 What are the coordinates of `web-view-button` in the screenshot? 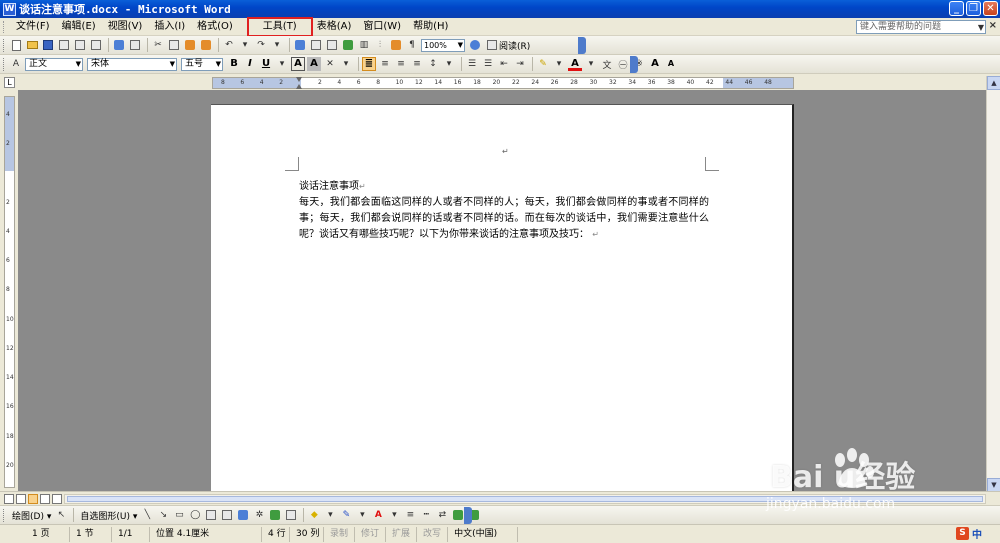 It's located at (21, 498).